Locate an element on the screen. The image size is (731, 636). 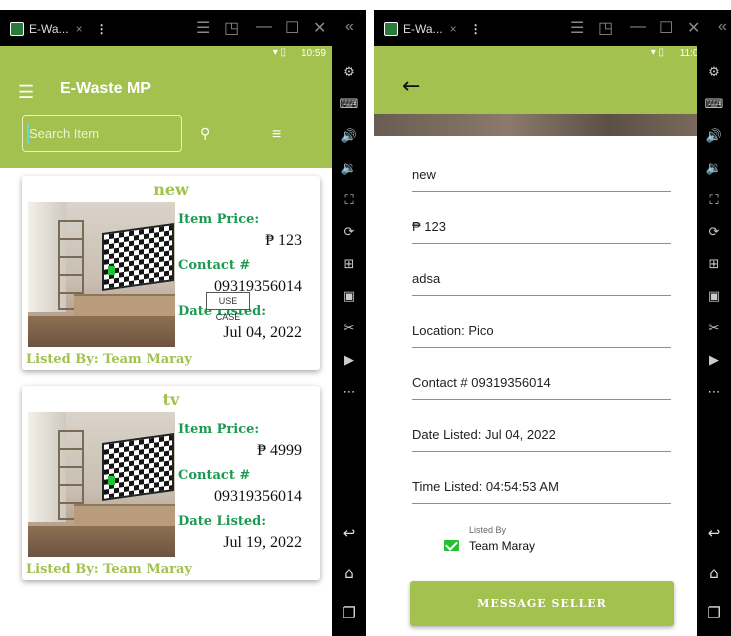
back-arrow-icon: ← is located at coordinates (411, 86).